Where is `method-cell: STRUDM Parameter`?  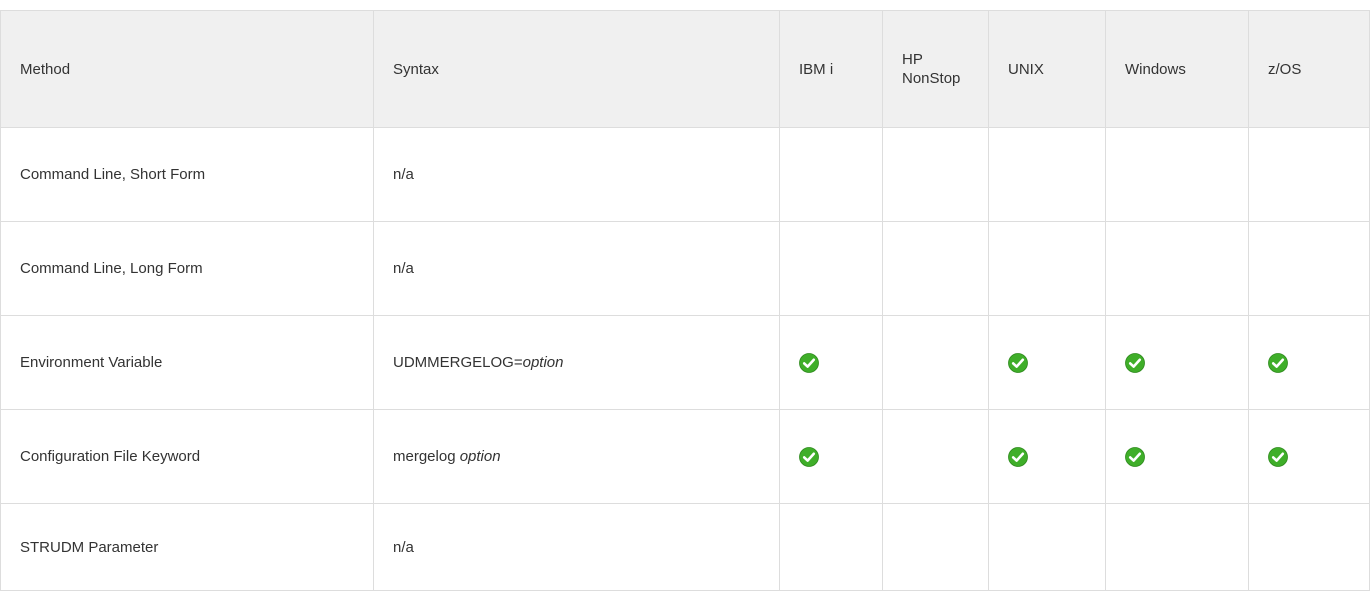 method-cell: STRUDM Parameter is located at coordinates (187, 547).